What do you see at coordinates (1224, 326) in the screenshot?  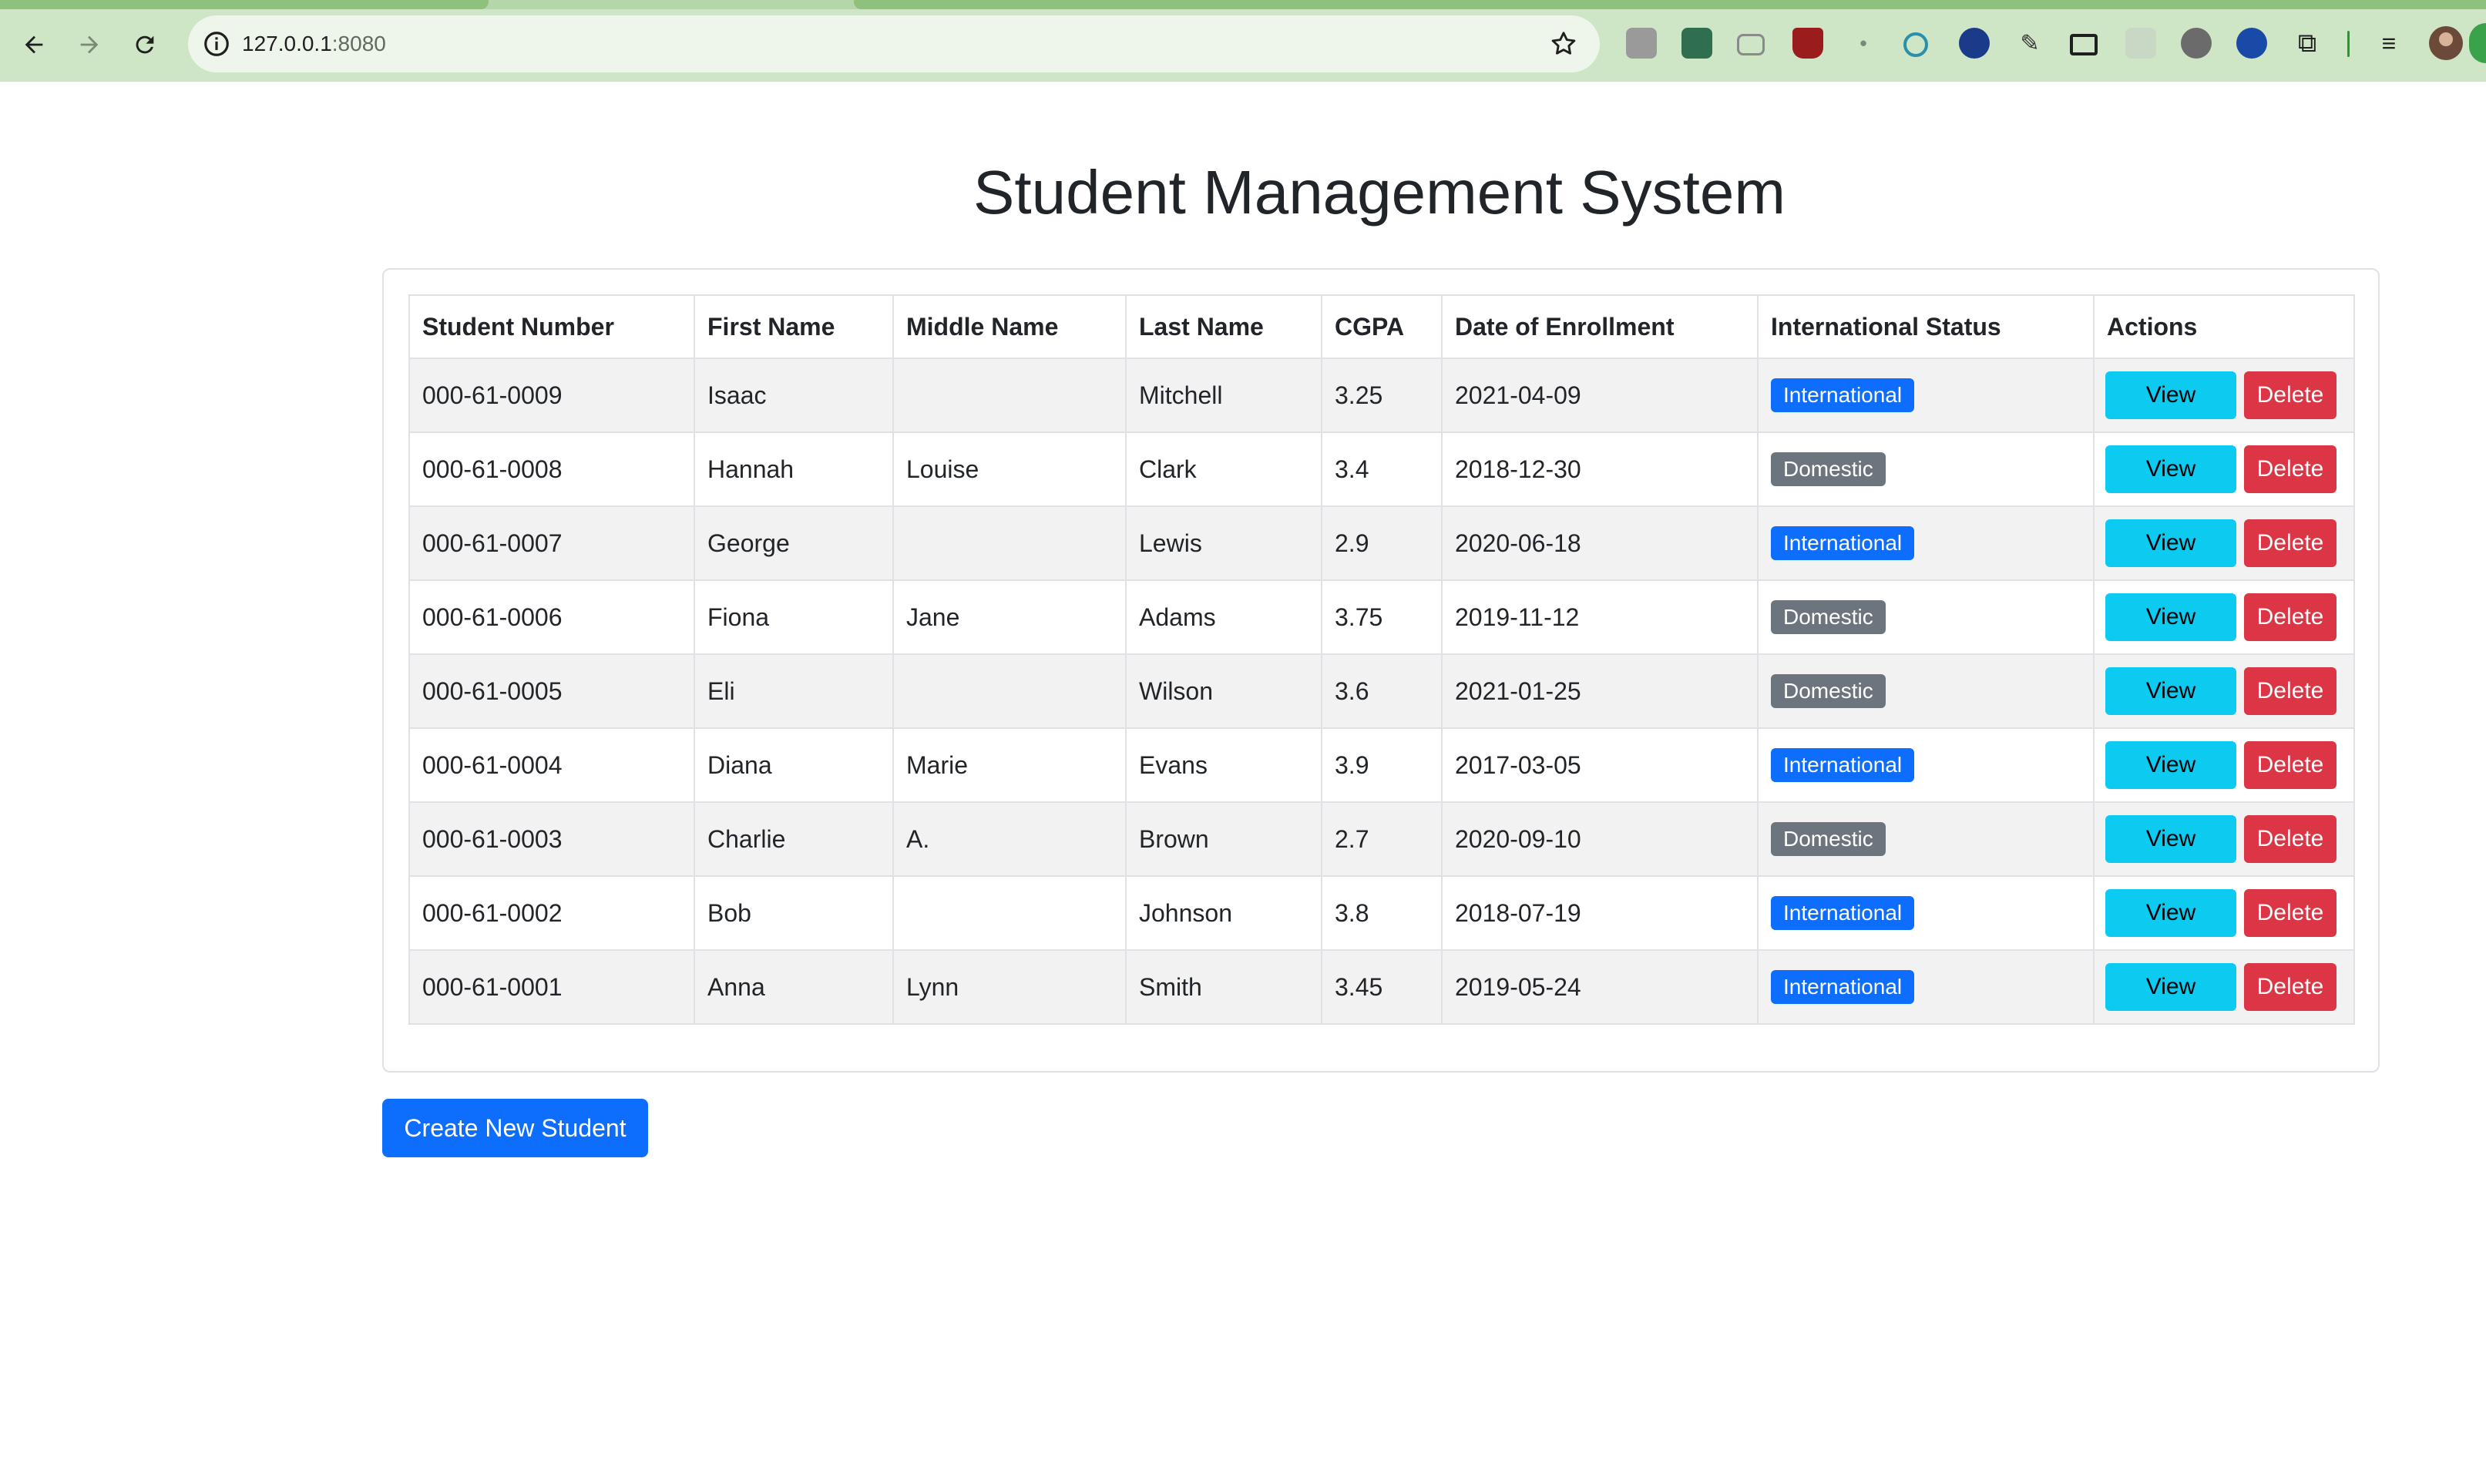 I see `header-last-name: Last Name` at bounding box center [1224, 326].